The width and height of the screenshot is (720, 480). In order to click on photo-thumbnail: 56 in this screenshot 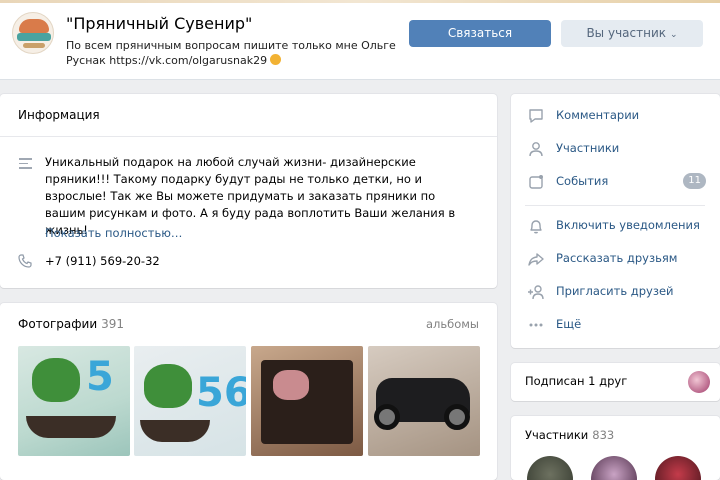, I will do `click(190, 401)`.